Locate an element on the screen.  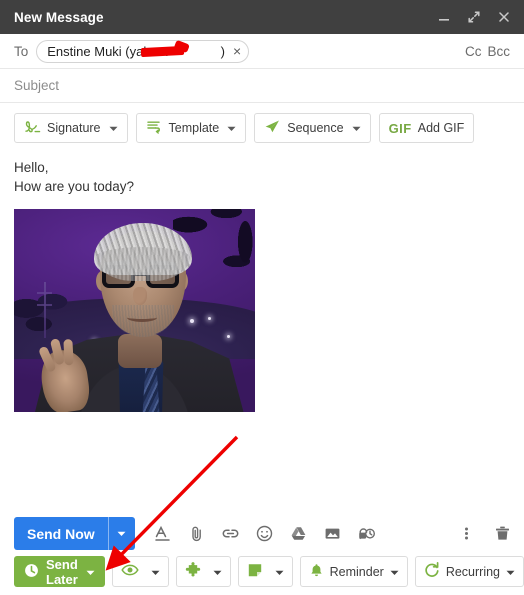
plugin-row: Send Later Reminder Recurring is located at coordinates (262, 575).